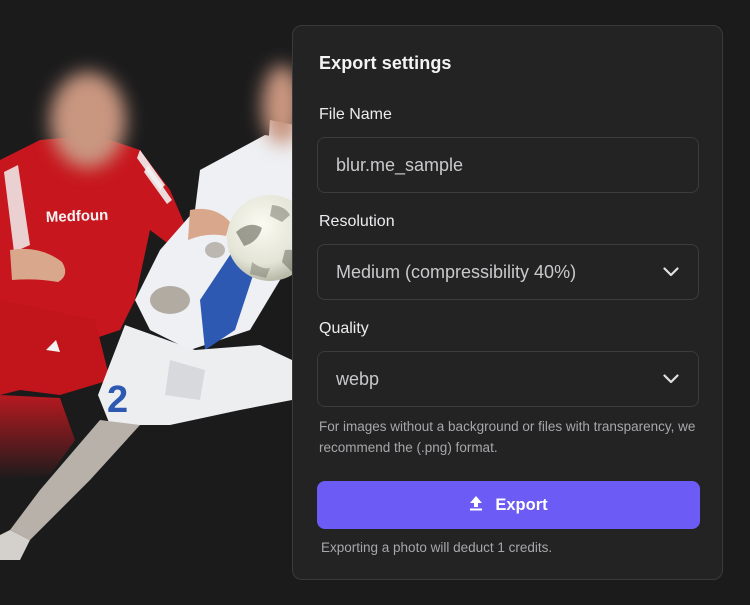 The width and height of the screenshot is (750, 605). I want to click on resolution-select: Medium (compressibility 40%), so click(508, 272).